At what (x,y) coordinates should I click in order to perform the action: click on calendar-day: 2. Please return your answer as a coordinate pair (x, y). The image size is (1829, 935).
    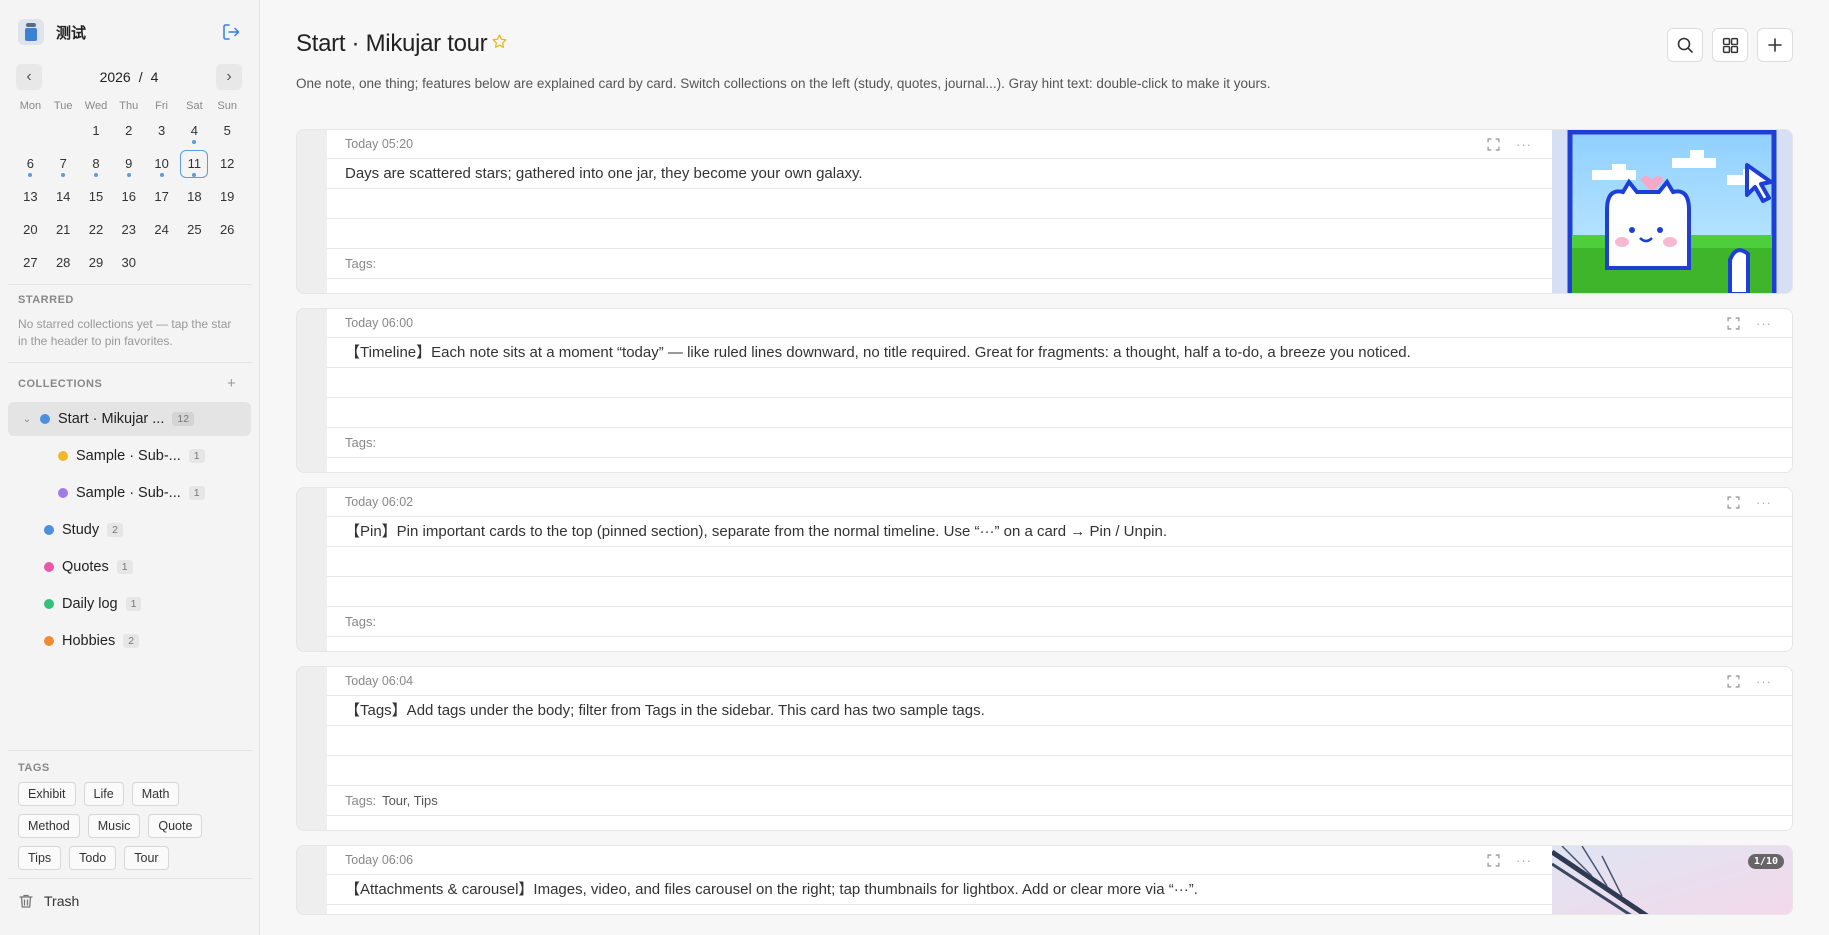
    Looking at the image, I should click on (128, 130).